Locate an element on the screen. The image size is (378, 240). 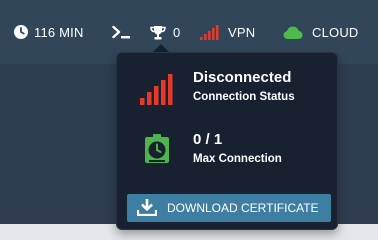
terminal-icon is located at coordinates (122, 32).